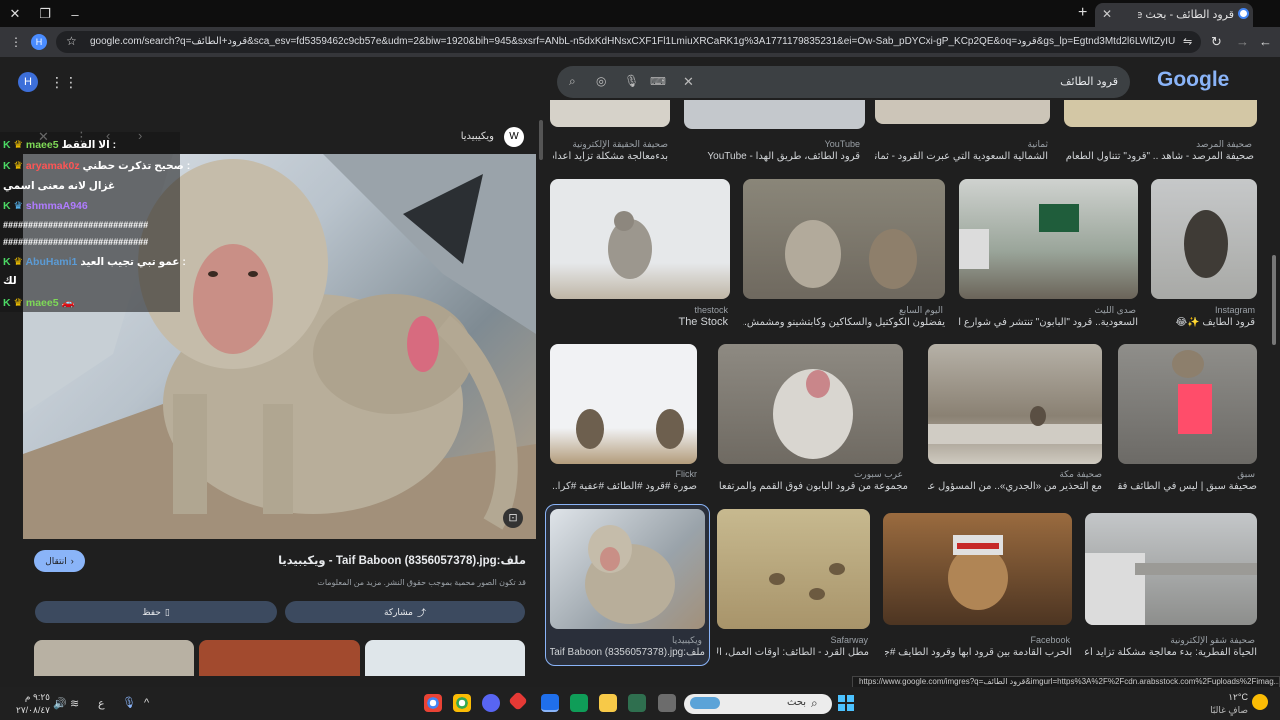  Describe the element at coordinates (462, 136) in the screenshot. I see `source-name: ويكيبيديا` at that location.